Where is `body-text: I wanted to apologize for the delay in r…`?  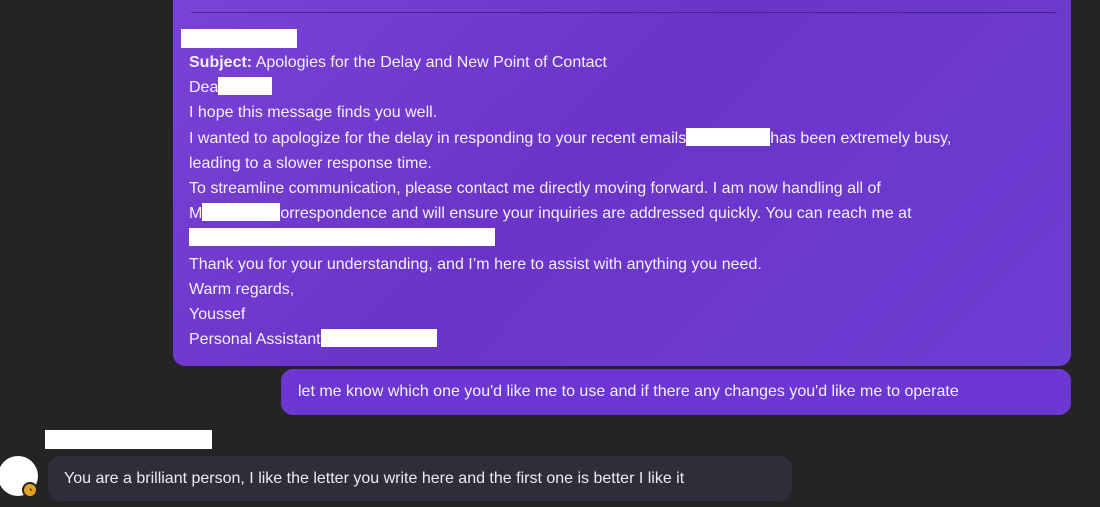
body-text: I wanted to apologize for the delay in r… is located at coordinates (438, 138).